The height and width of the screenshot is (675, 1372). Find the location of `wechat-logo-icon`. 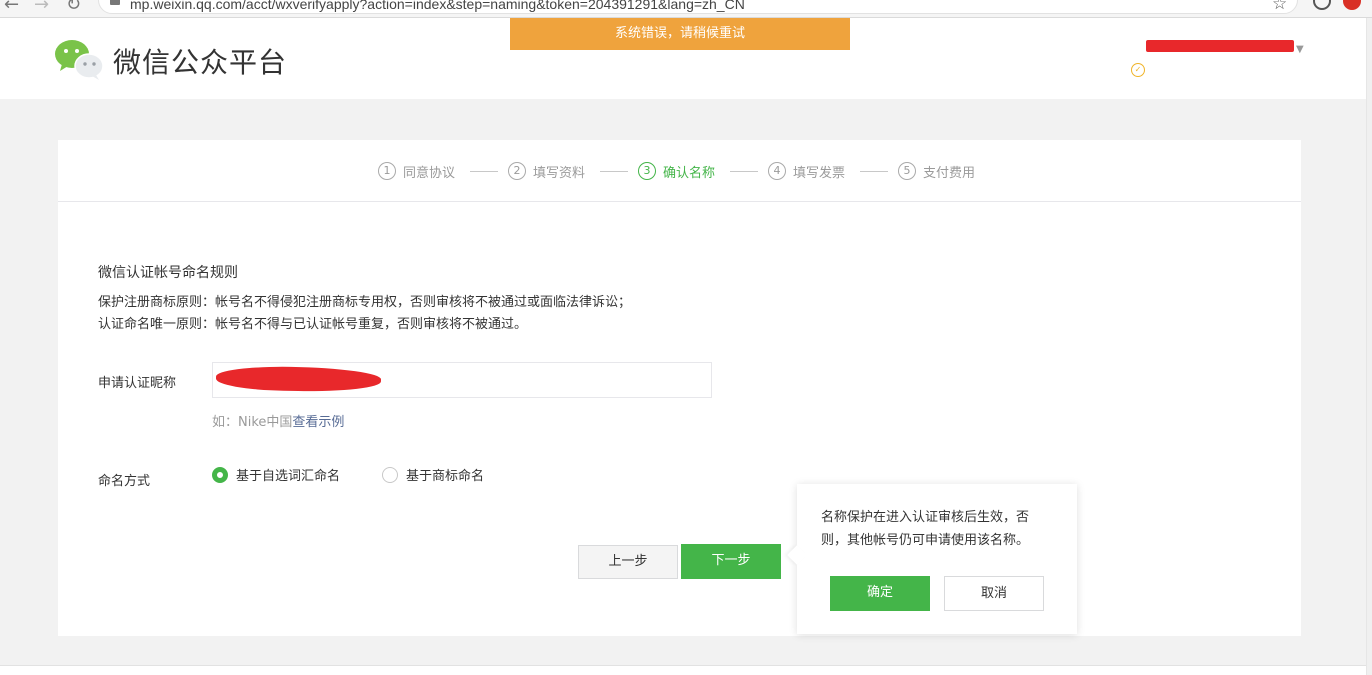

wechat-logo-icon is located at coordinates (79, 59).